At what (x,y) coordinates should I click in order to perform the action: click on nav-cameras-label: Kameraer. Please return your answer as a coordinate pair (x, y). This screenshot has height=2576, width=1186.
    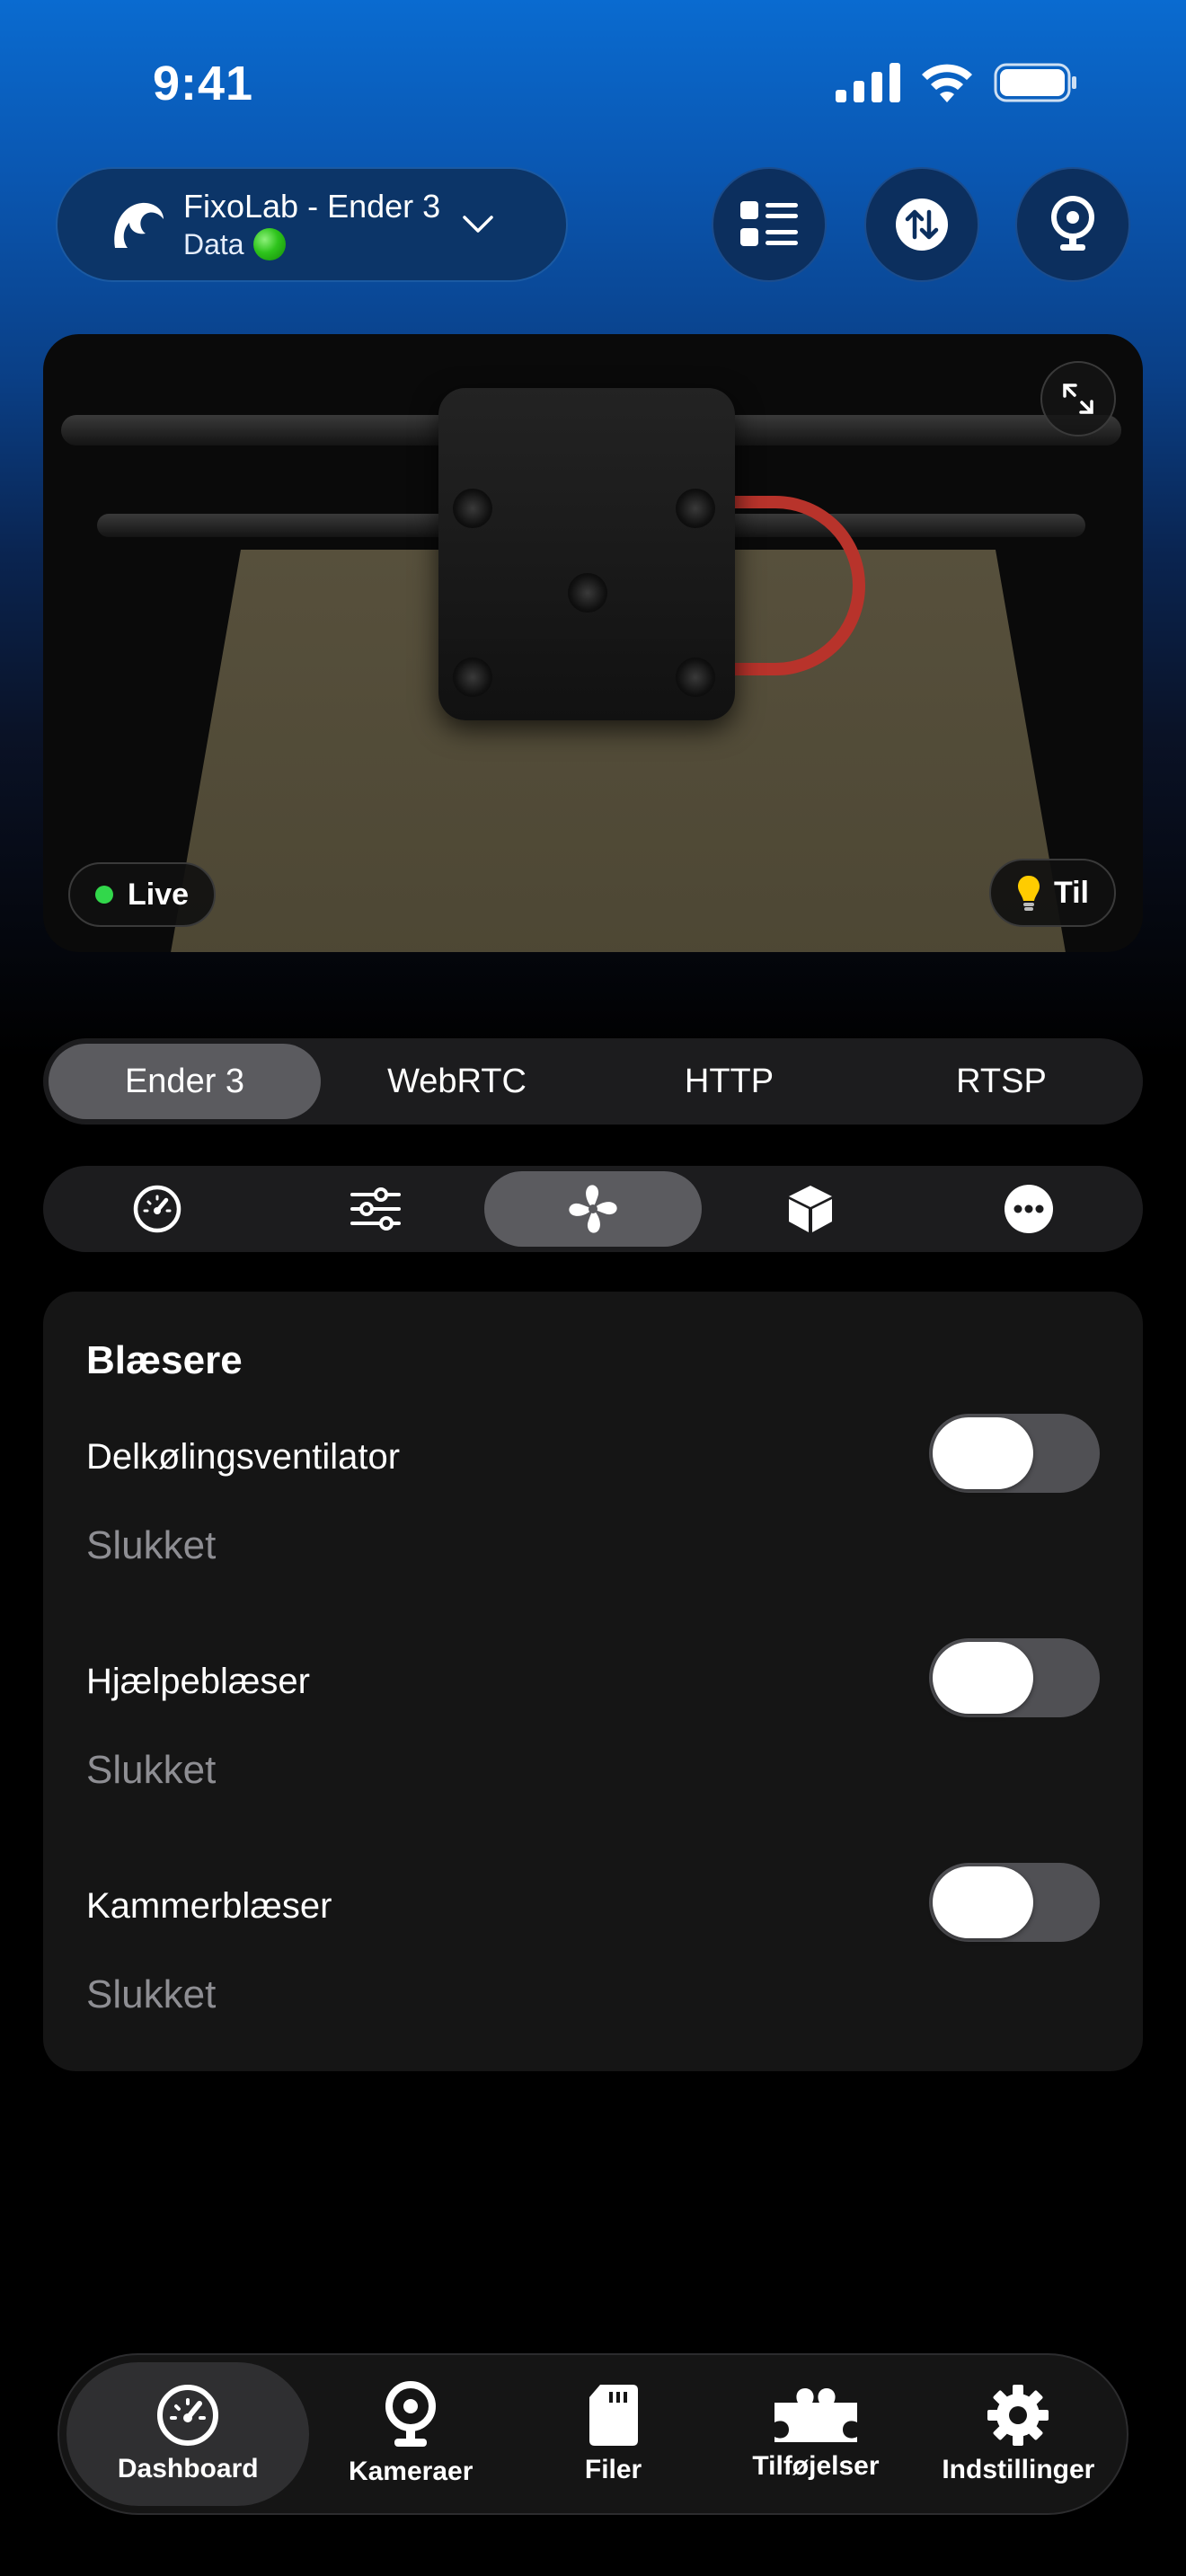
    Looking at the image, I should click on (411, 2471).